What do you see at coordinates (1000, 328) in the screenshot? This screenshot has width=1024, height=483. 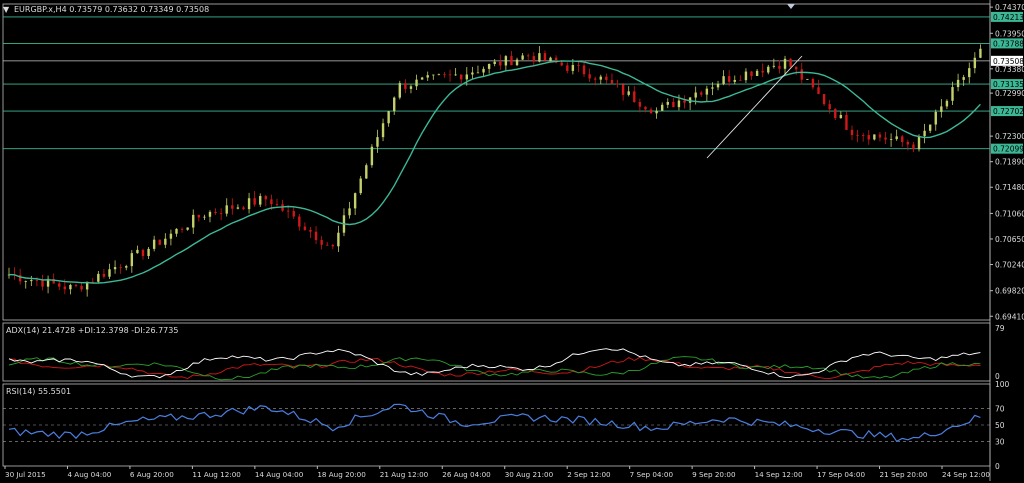 I see `adx-max-label: 79` at bounding box center [1000, 328].